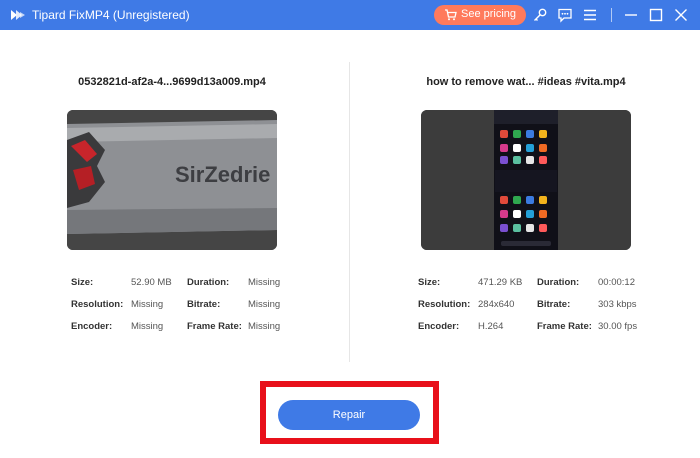  What do you see at coordinates (350, 15) in the screenshot?
I see `title-bar: Tipard FixMP4 (Unregistered) See pricing` at bounding box center [350, 15].